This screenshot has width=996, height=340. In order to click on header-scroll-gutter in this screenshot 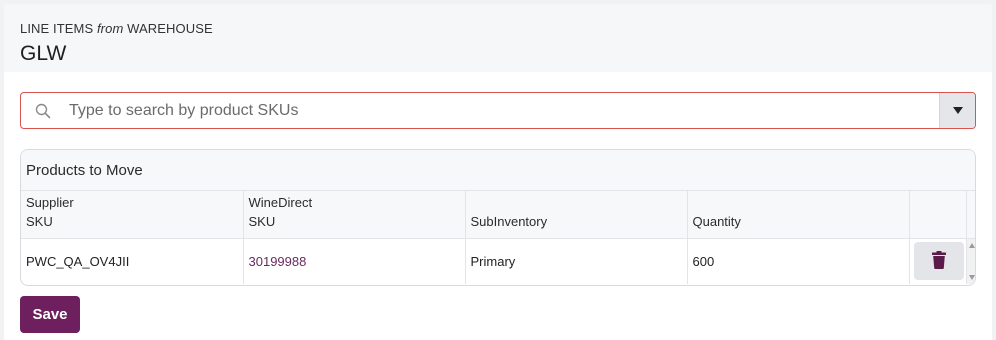, I will do `click(970, 214)`.